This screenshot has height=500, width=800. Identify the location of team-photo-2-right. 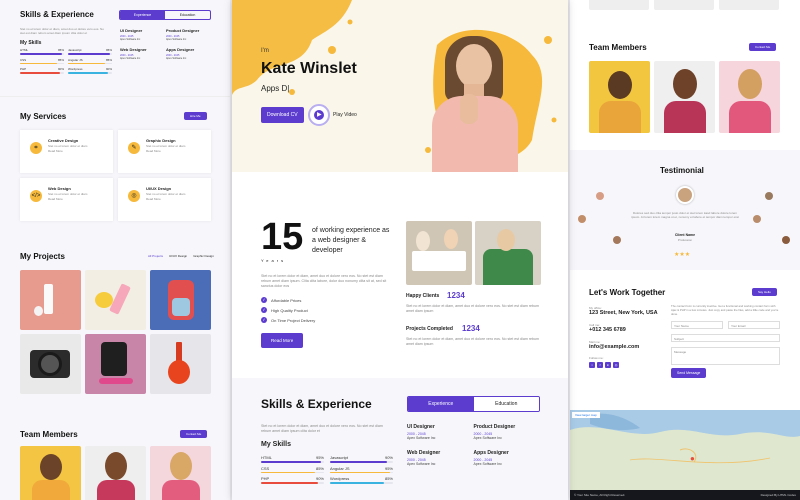
(684, 97).